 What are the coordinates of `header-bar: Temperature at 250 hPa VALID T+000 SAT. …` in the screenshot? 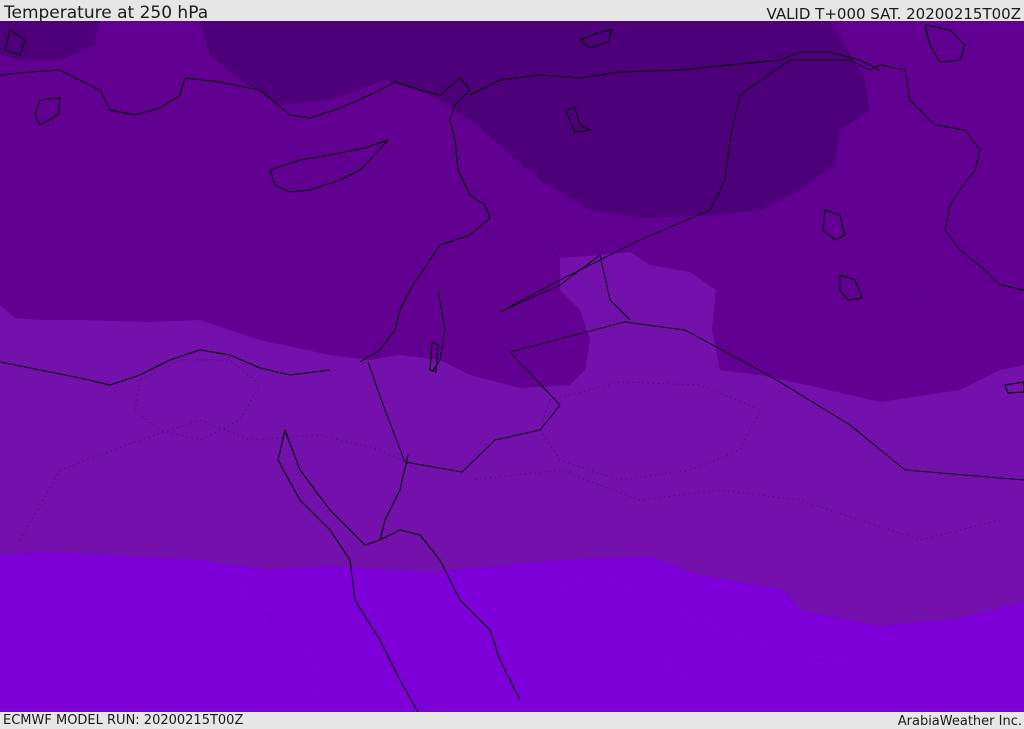 It's located at (512, 11).